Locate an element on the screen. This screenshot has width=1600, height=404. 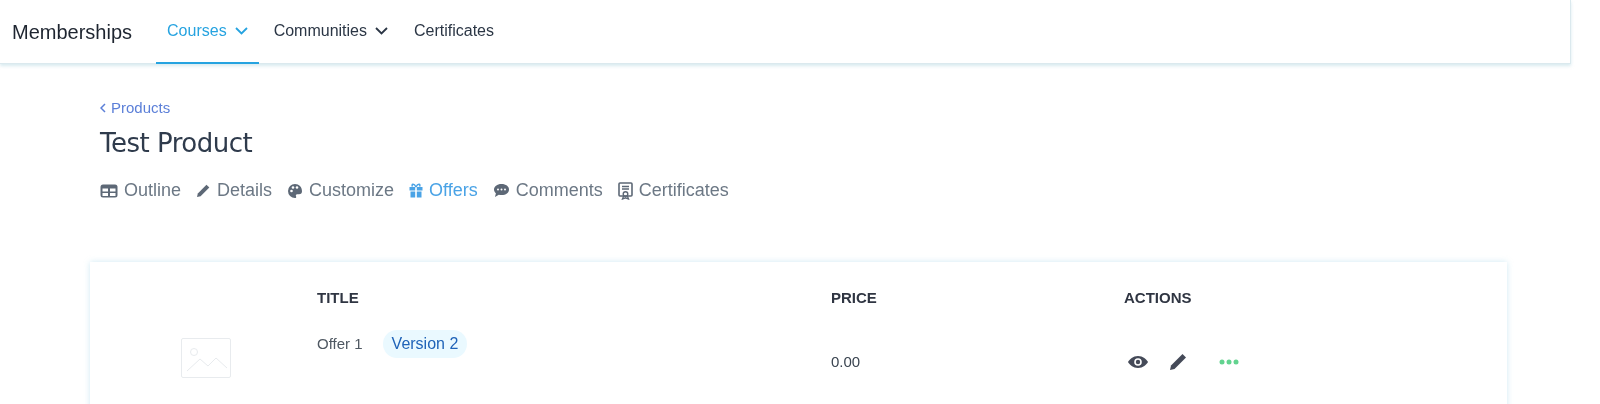
tab: Certificates is located at coordinates (673, 190).